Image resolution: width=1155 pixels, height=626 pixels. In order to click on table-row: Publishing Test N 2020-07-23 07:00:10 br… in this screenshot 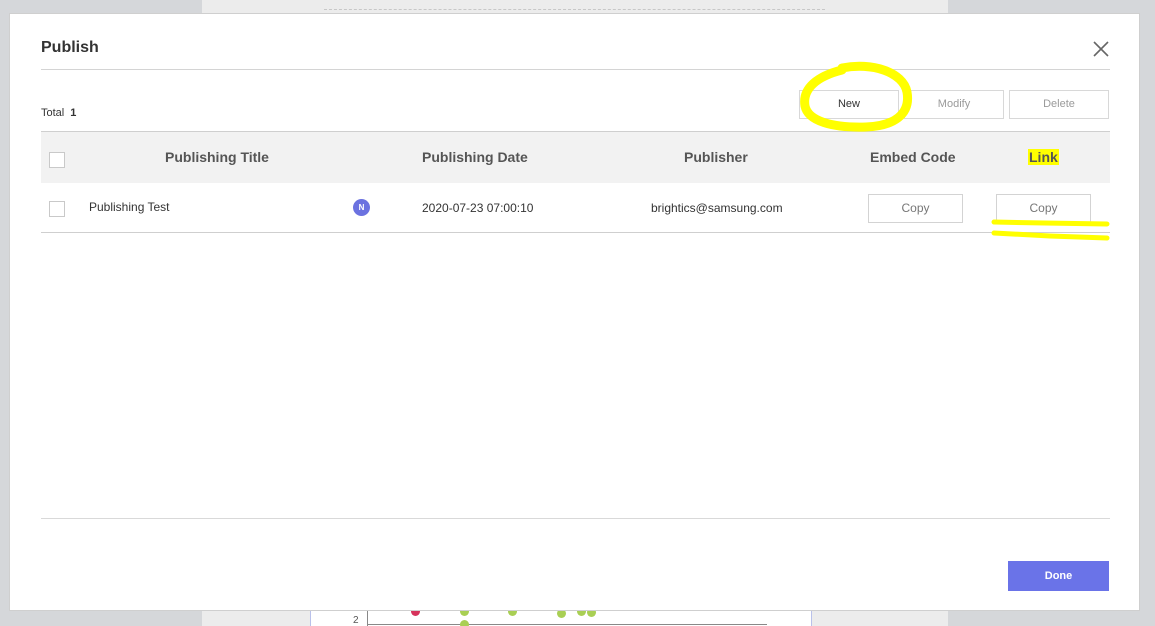, I will do `click(575, 208)`.